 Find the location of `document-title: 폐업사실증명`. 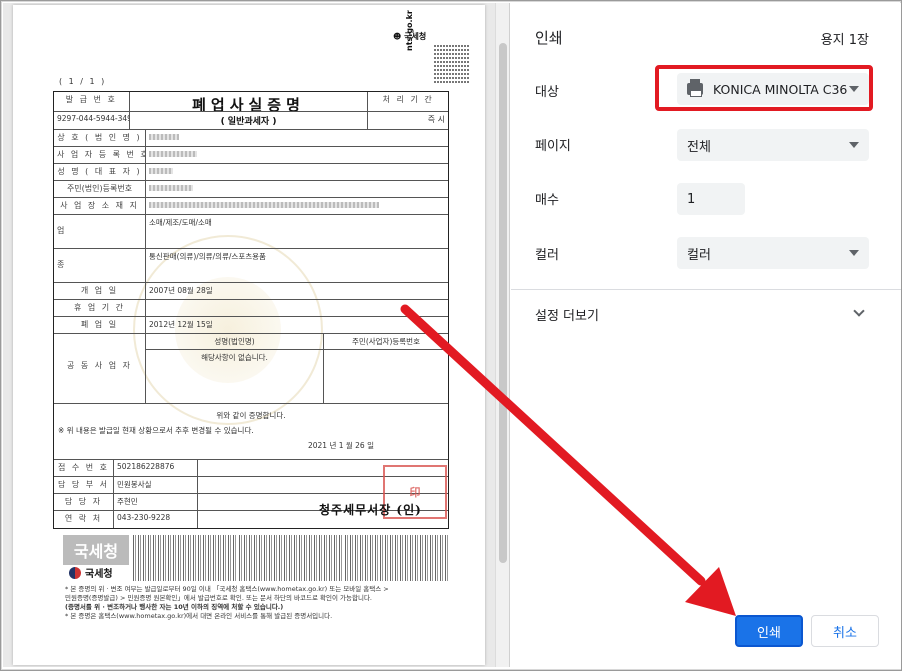

document-title: 폐업사실증명 is located at coordinates (248, 103).